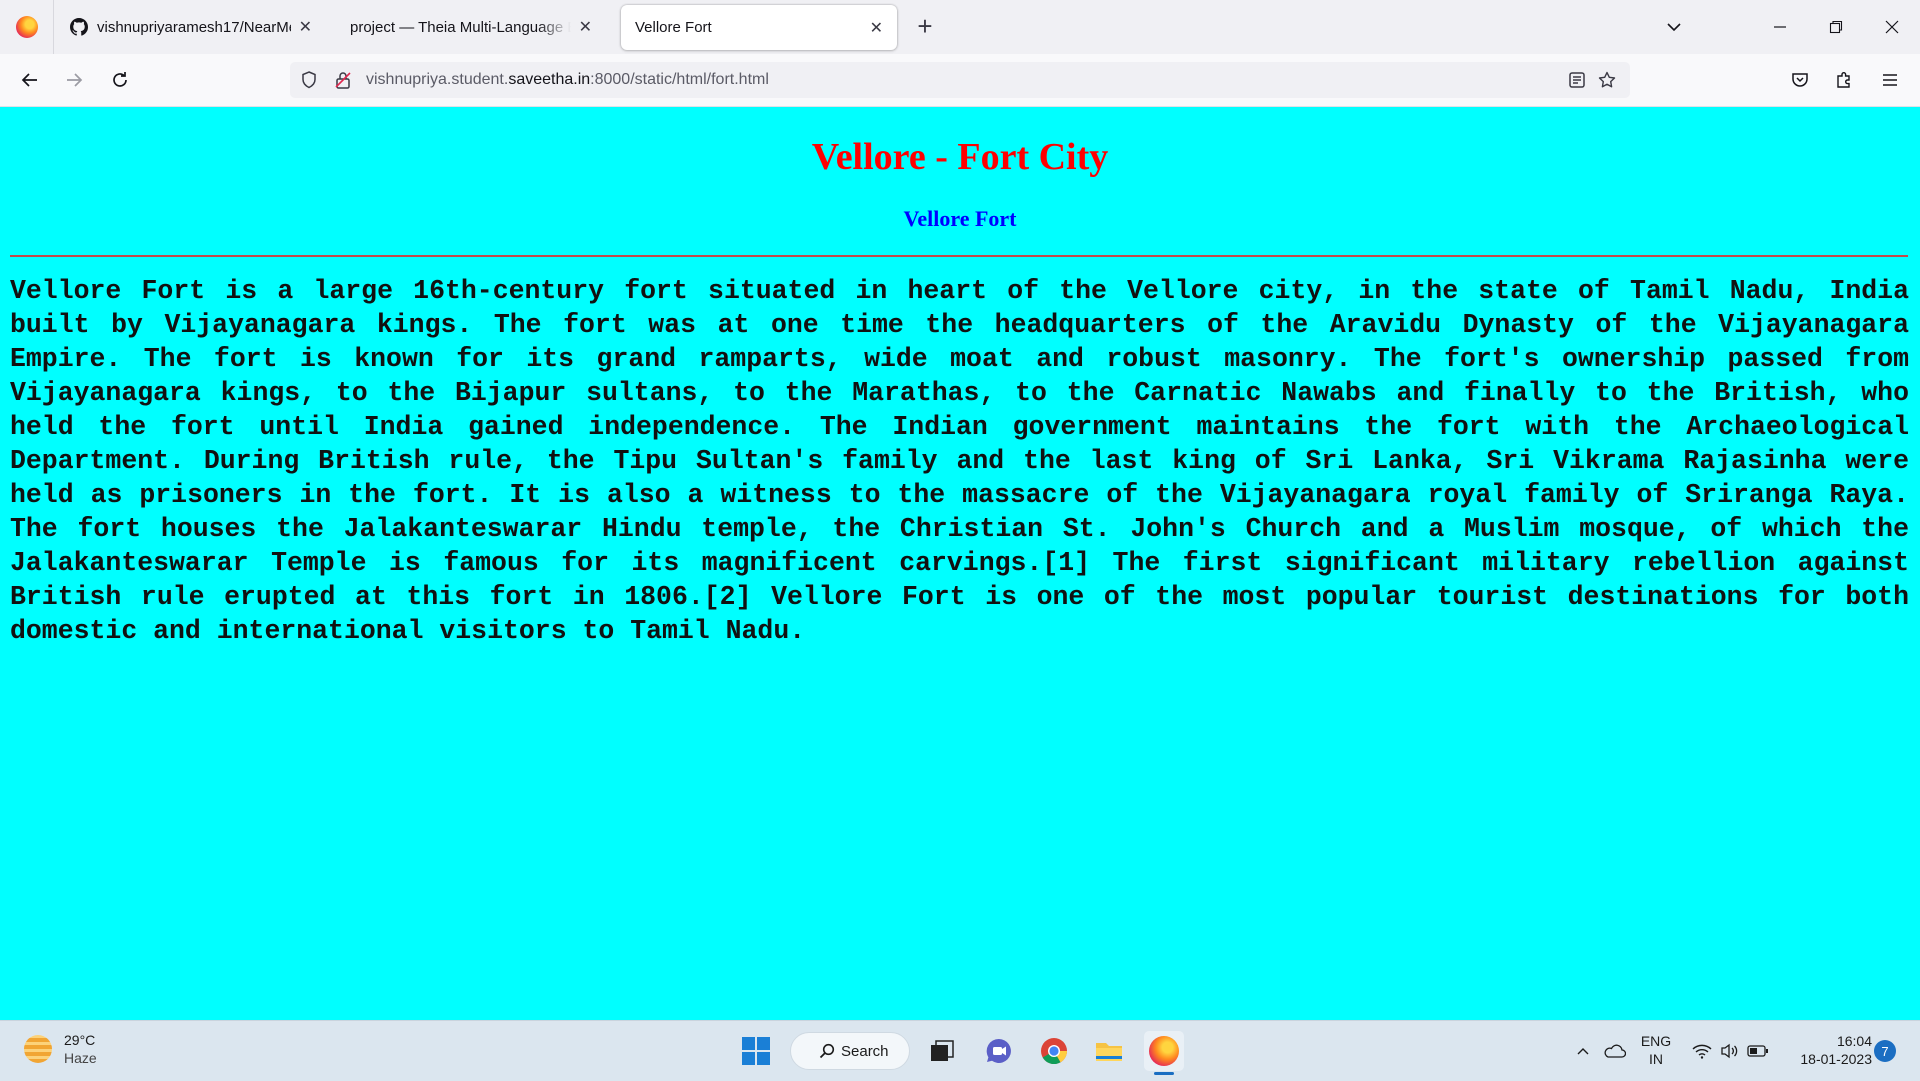 The image size is (1920, 1081). What do you see at coordinates (960, 218) in the screenshot?
I see `page-subtitle: Vellore Fort` at bounding box center [960, 218].